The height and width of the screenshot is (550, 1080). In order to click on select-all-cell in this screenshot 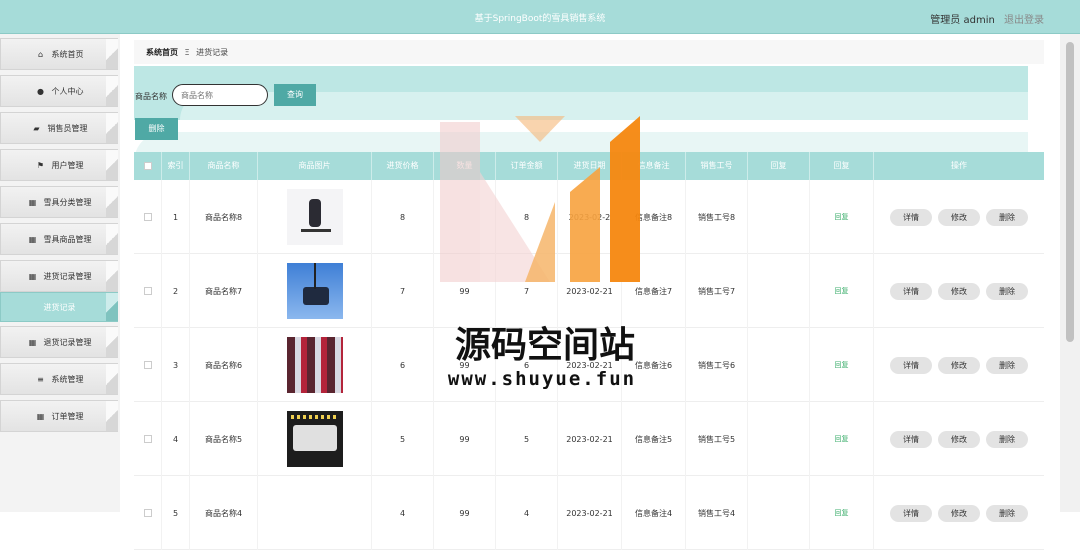, I will do `click(148, 166)`.